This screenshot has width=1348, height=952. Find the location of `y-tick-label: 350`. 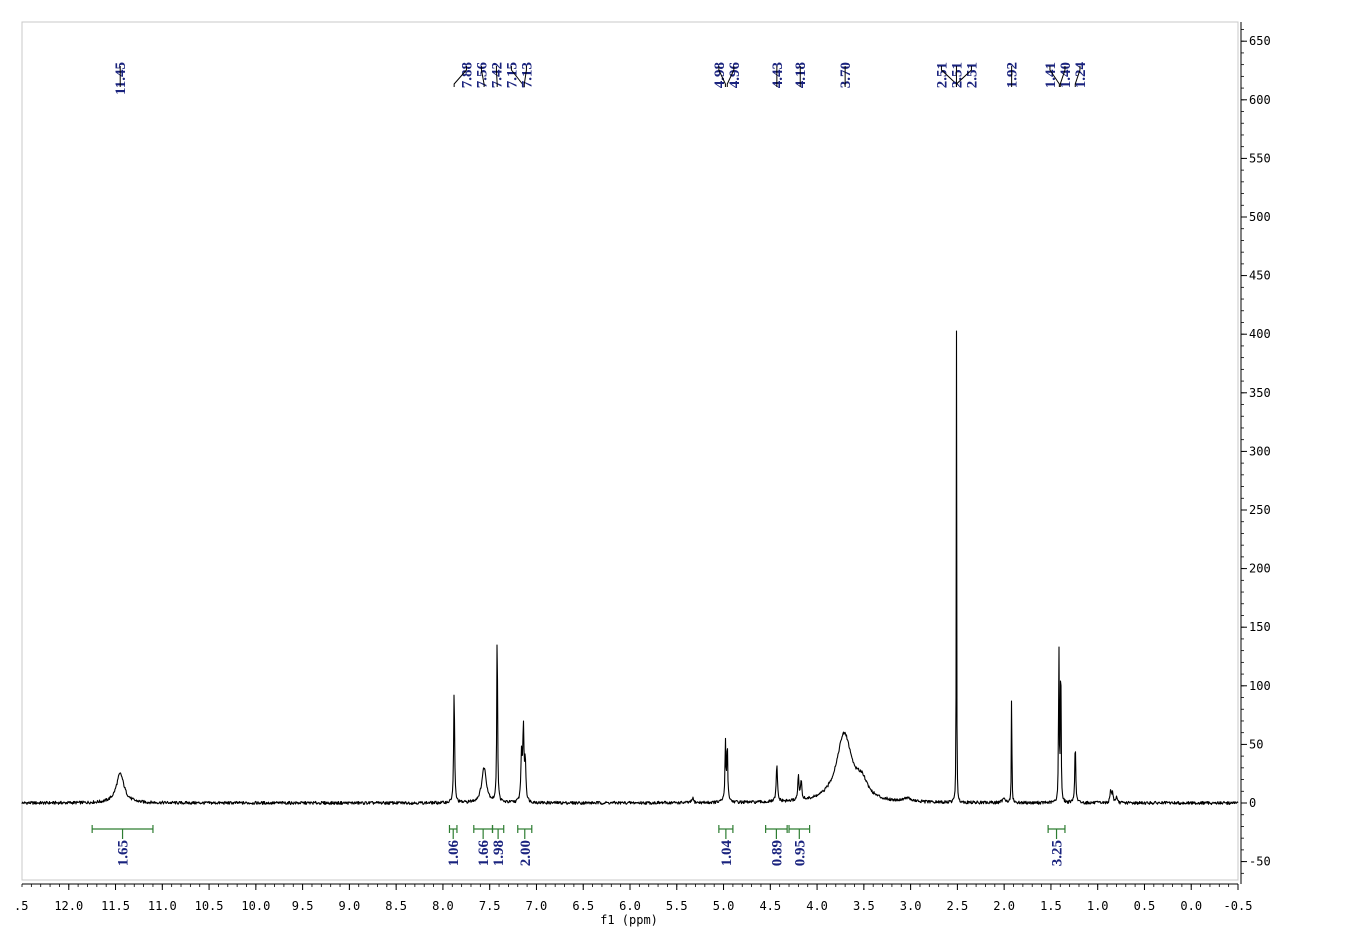

y-tick-label: 350 is located at coordinates (1260, 393).